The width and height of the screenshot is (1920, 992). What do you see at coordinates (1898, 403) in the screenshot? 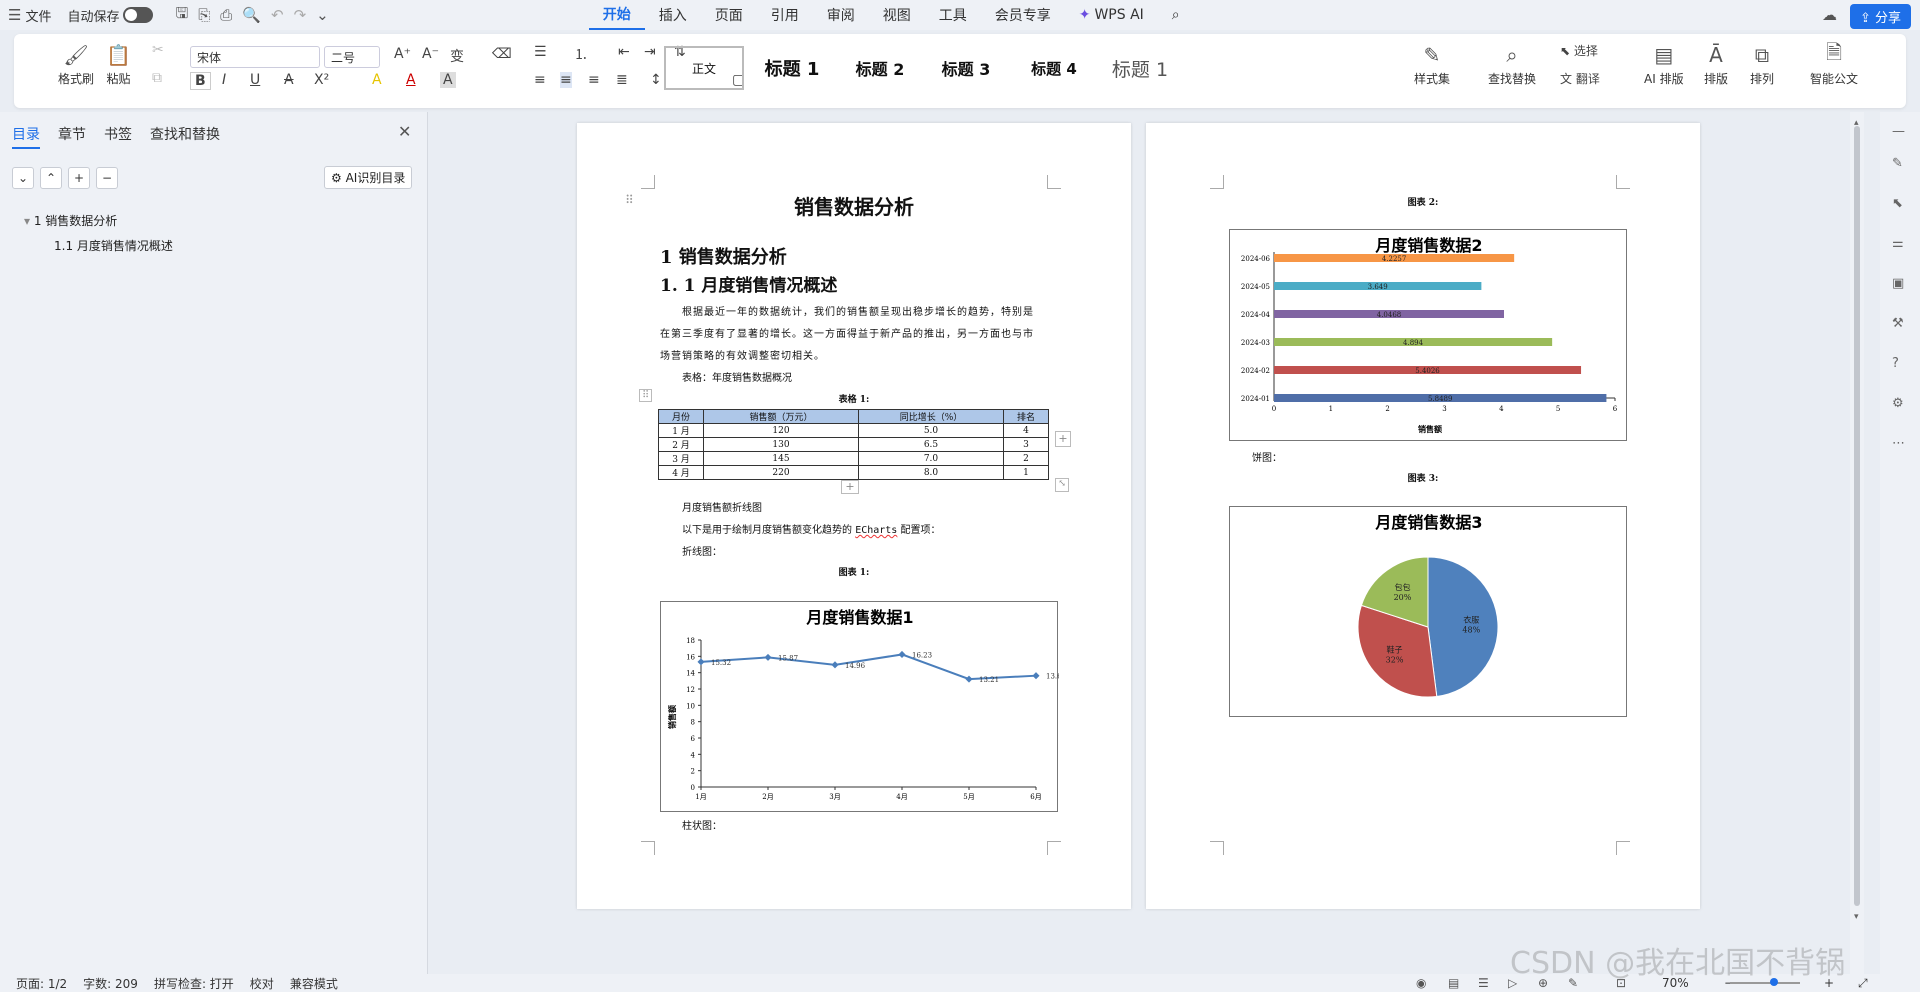
I see `settings-icon: ⚙` at bounding box center [1898, 403].